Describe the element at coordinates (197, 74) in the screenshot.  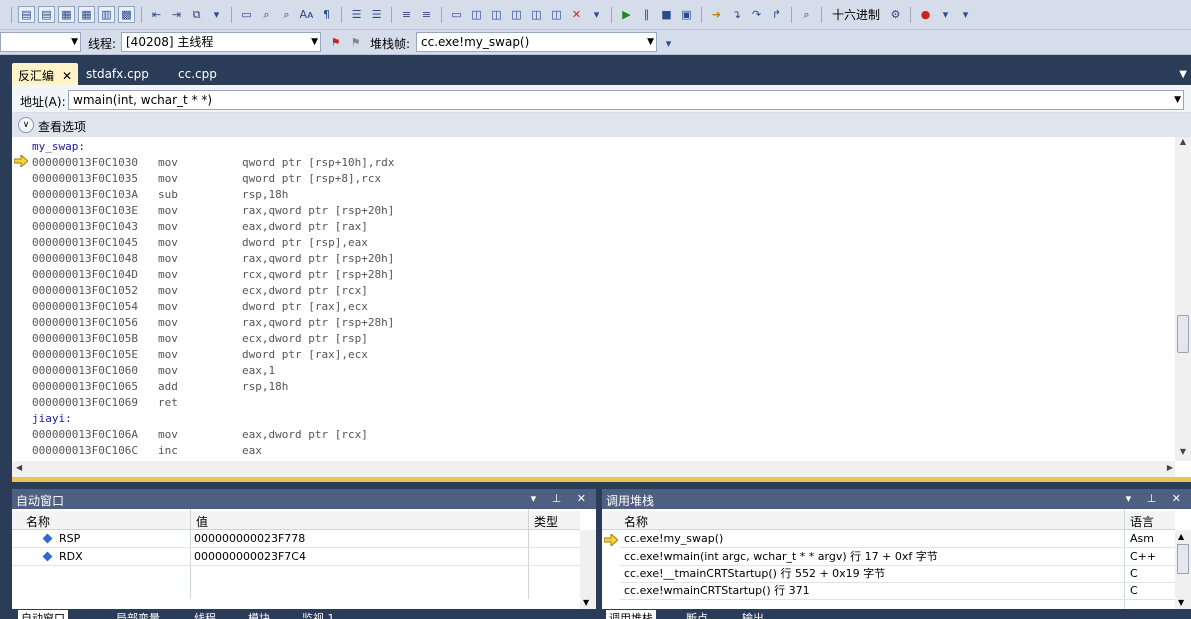
I see `tab-cc-cpp: cc.cpp` at that location.